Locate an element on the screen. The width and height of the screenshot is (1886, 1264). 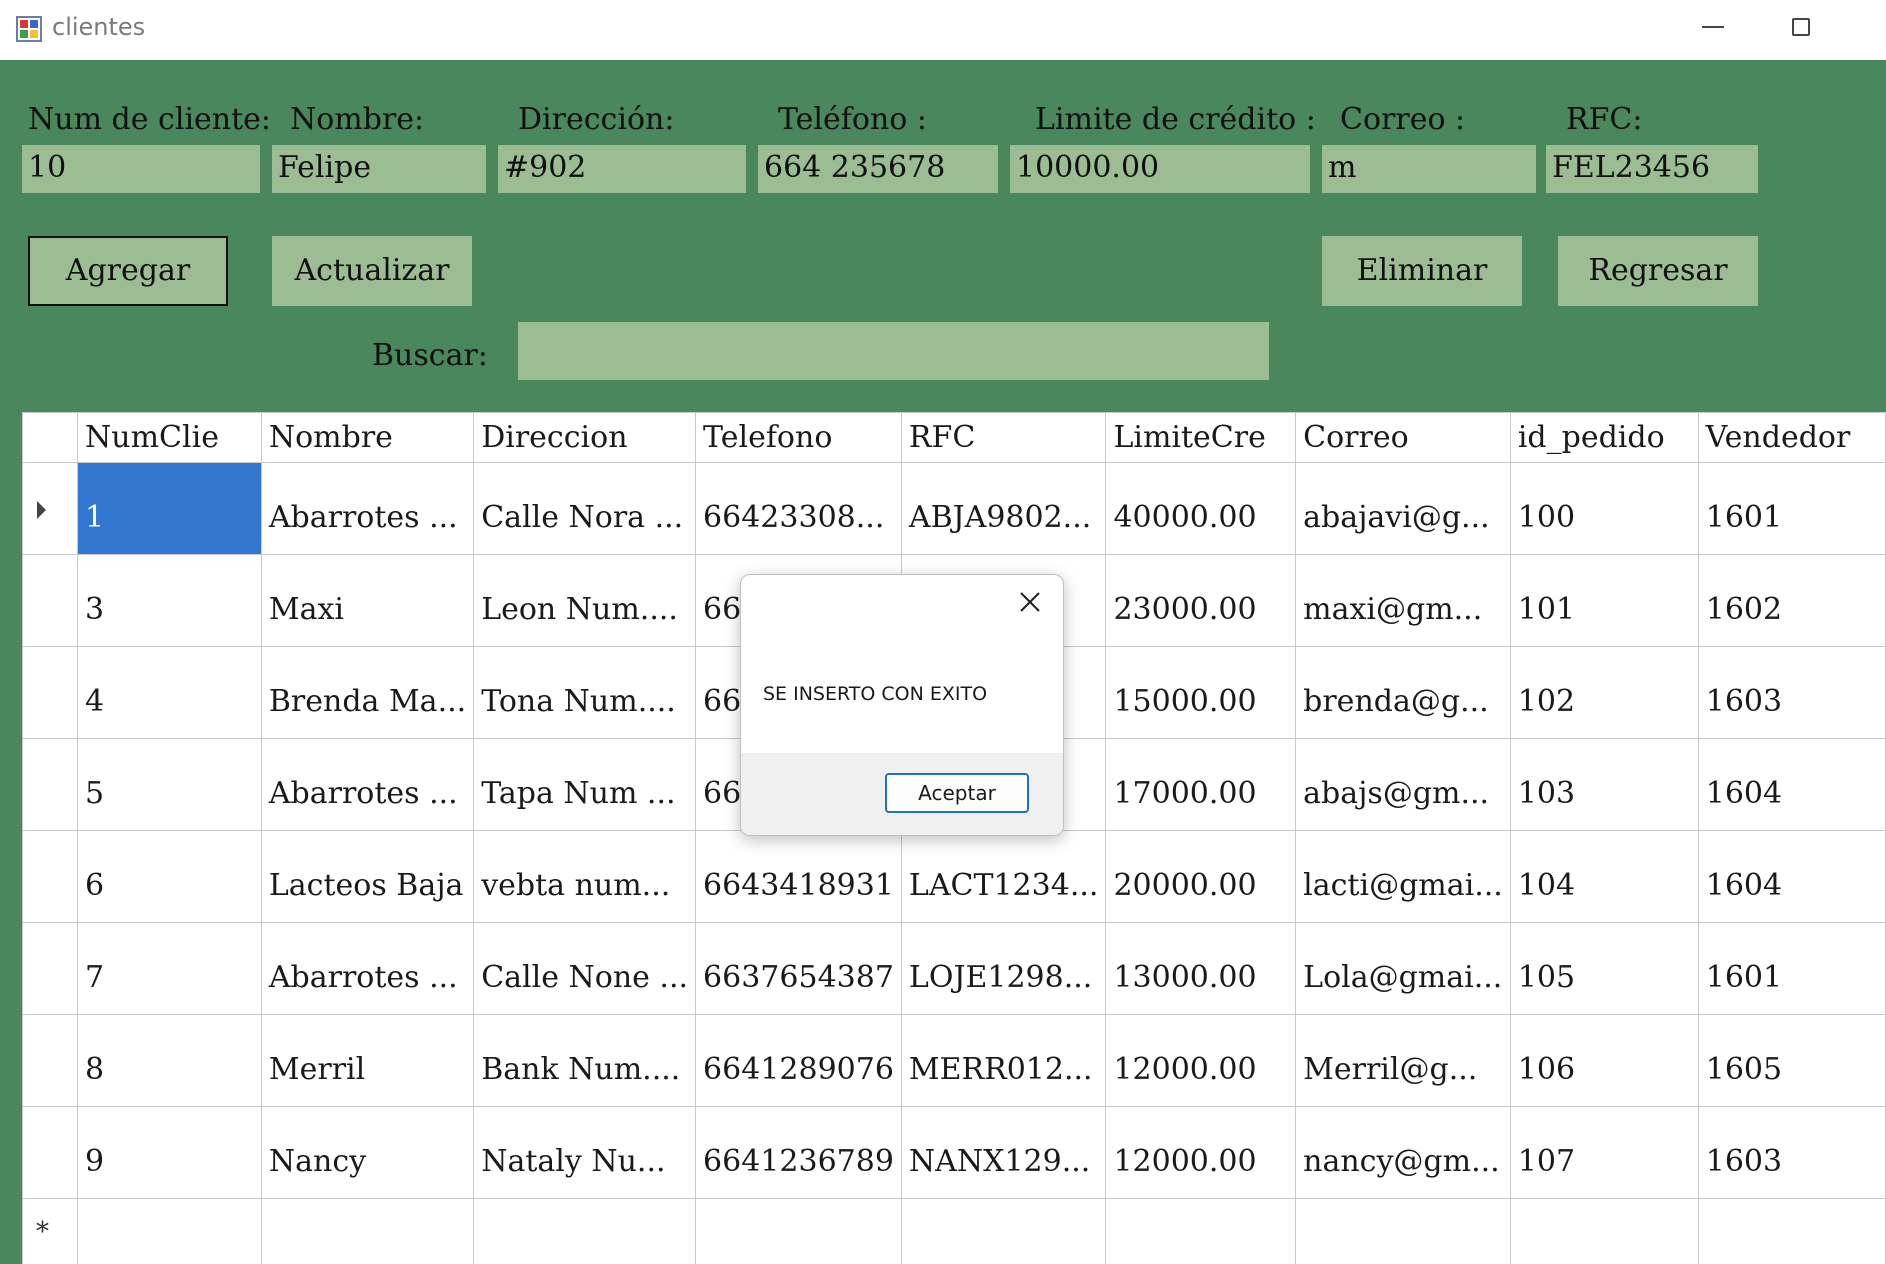
regresar-button: Regresar is located at coordinates (1658, 271).